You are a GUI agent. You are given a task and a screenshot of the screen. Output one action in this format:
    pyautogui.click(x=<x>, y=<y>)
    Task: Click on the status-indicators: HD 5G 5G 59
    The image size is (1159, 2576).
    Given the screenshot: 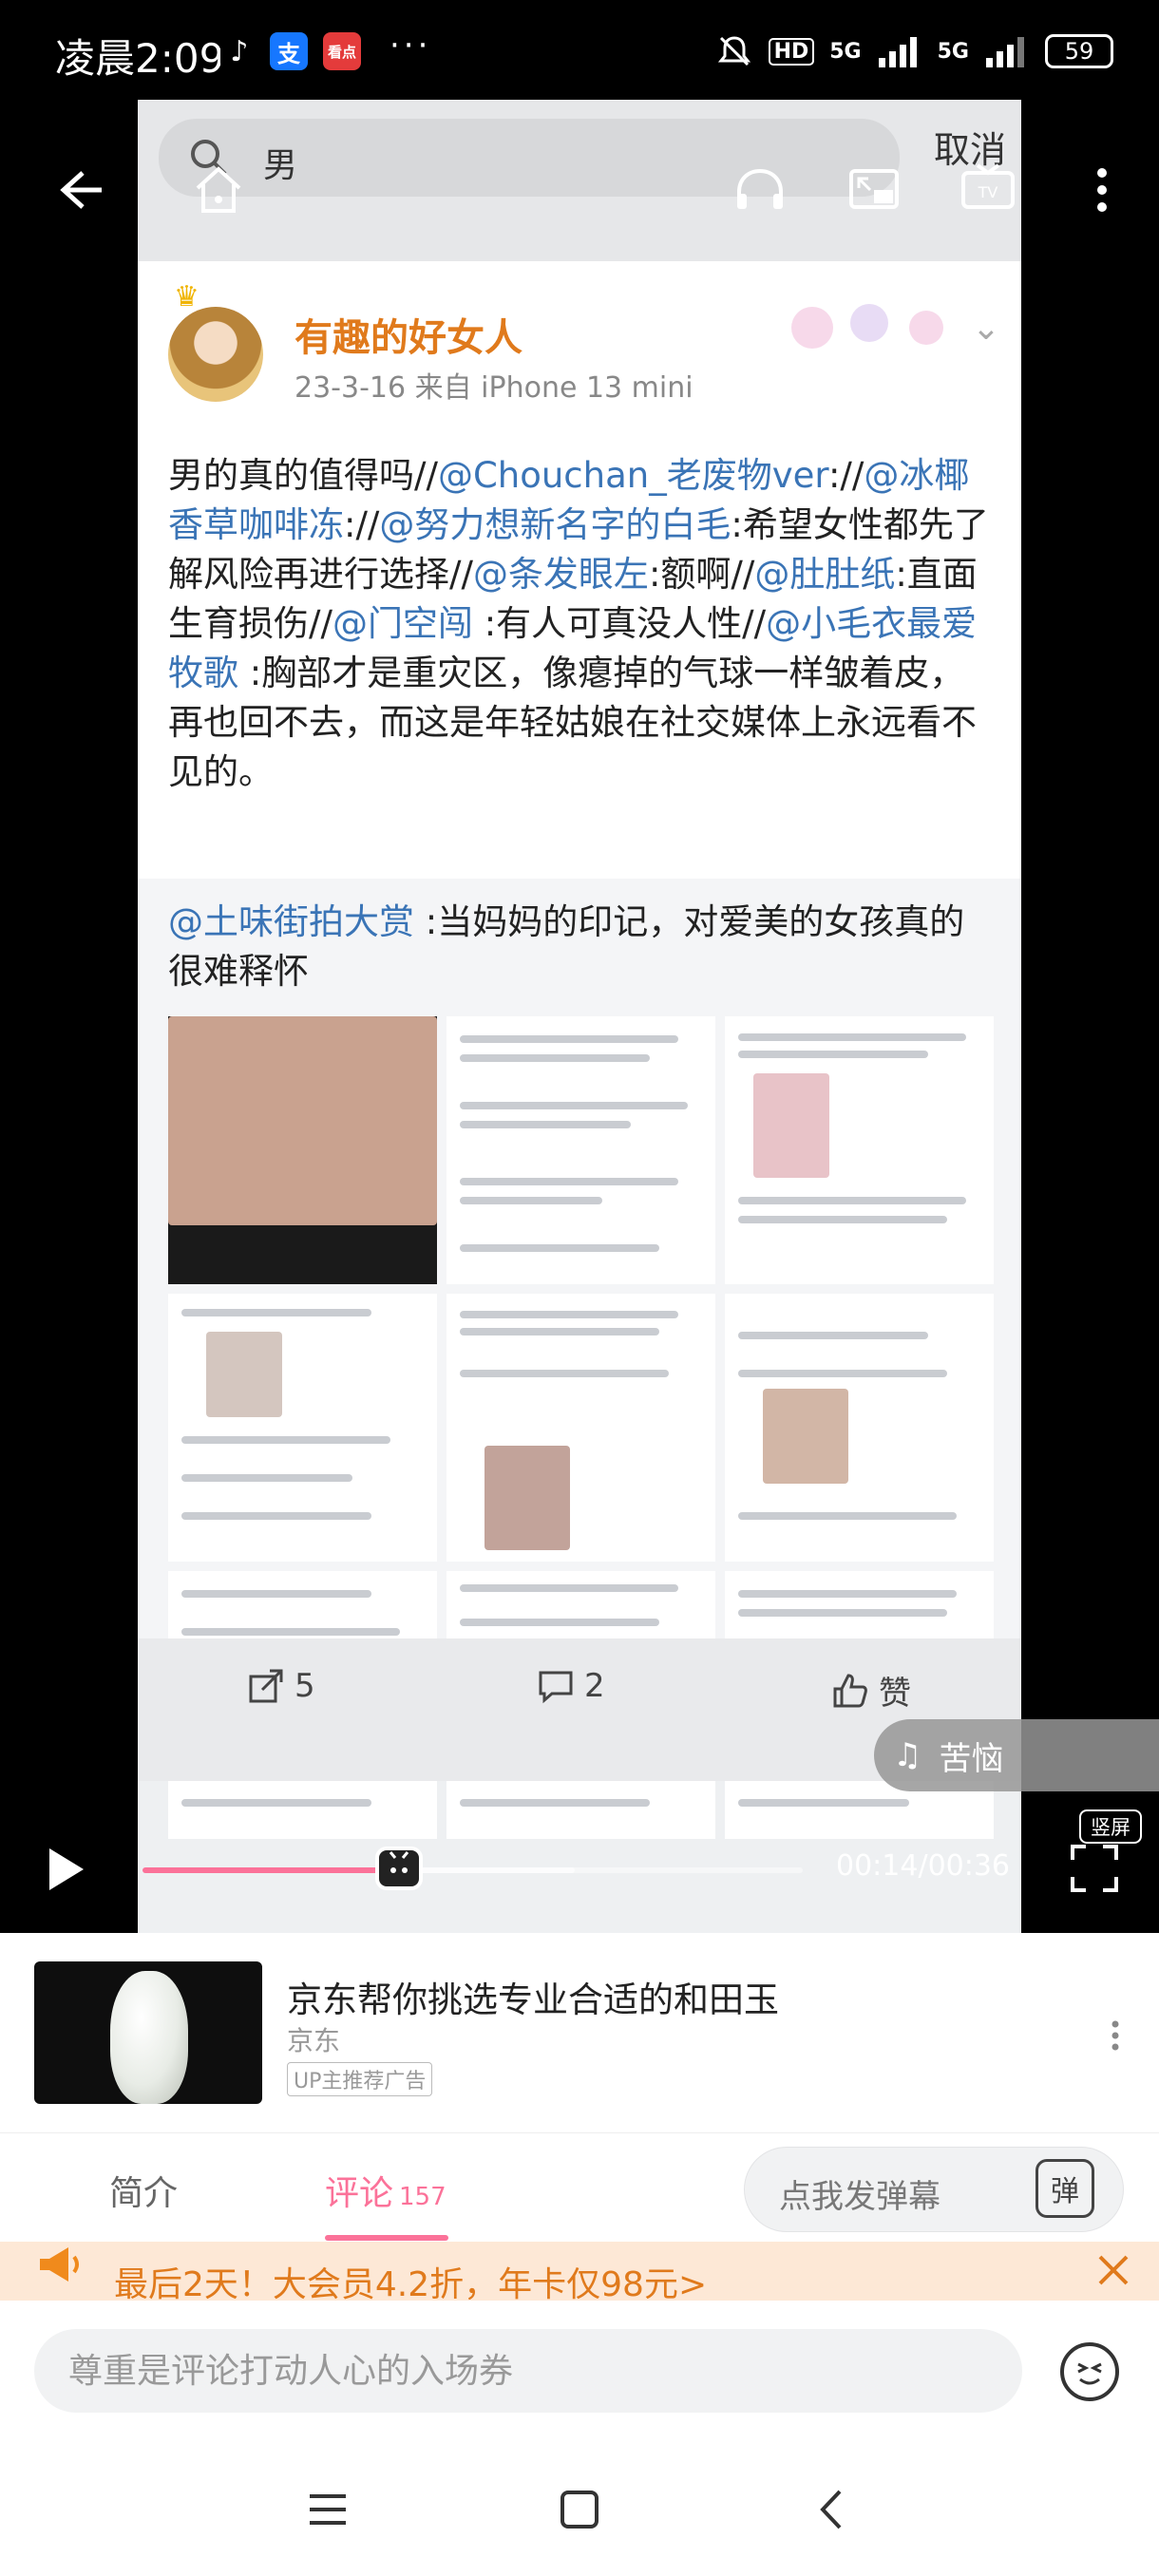 What is the action you would take?
    pyautogui.click(x=914, y=51)
    